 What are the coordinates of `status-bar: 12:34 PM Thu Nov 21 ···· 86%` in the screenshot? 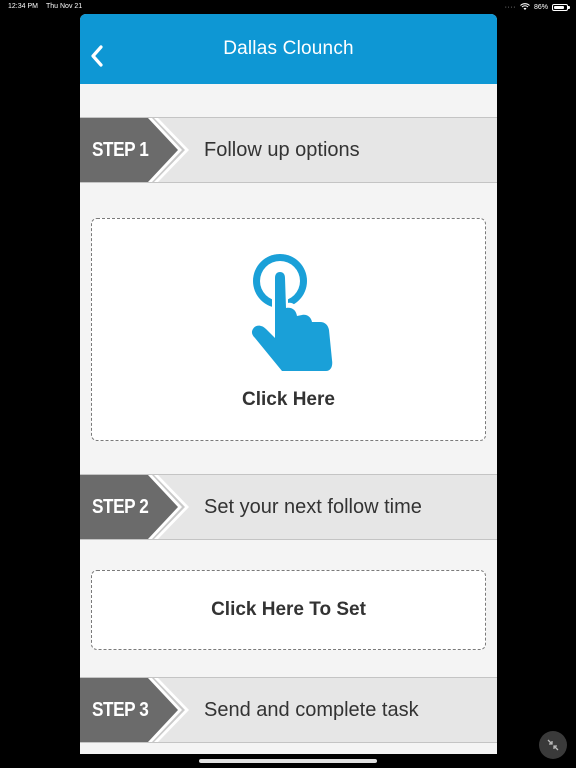 It's located at (288, 7).